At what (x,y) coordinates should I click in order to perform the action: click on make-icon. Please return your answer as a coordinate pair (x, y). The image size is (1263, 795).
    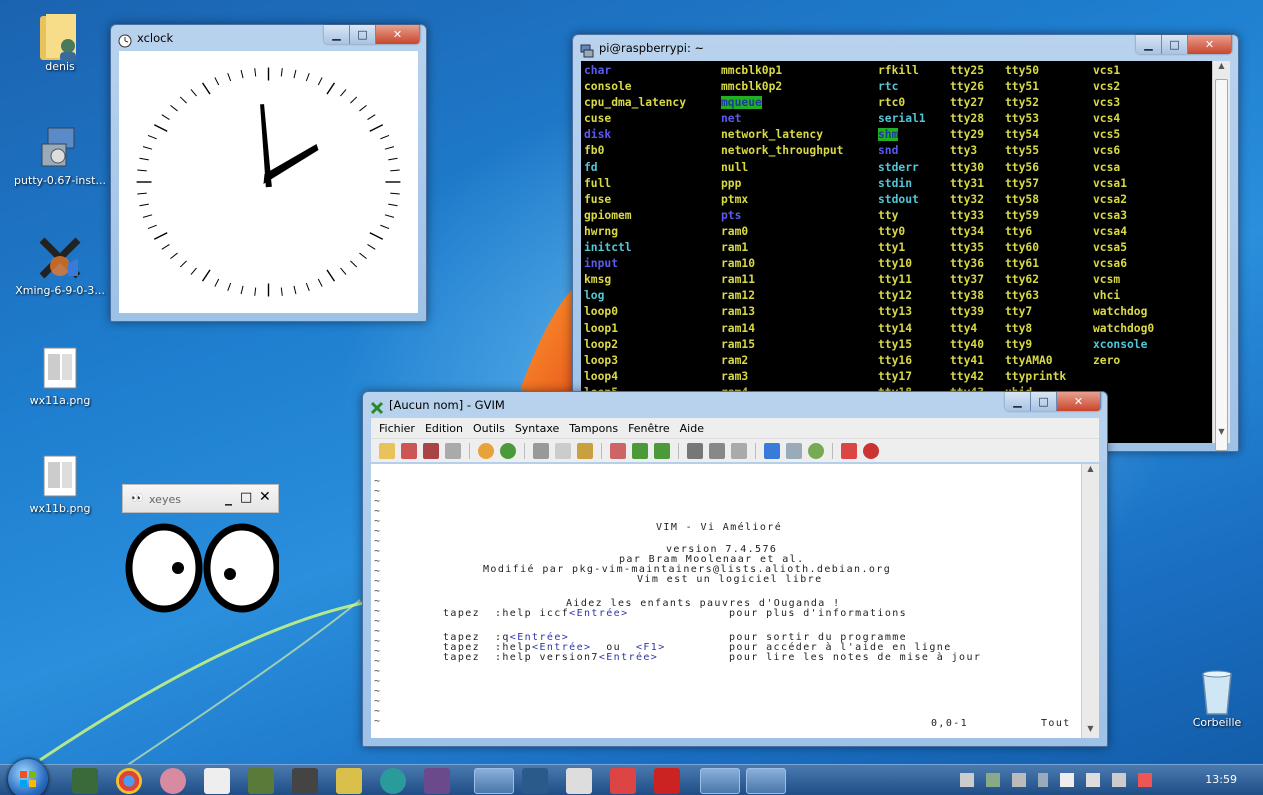
    Looking at the image, I should click on (772, 450).